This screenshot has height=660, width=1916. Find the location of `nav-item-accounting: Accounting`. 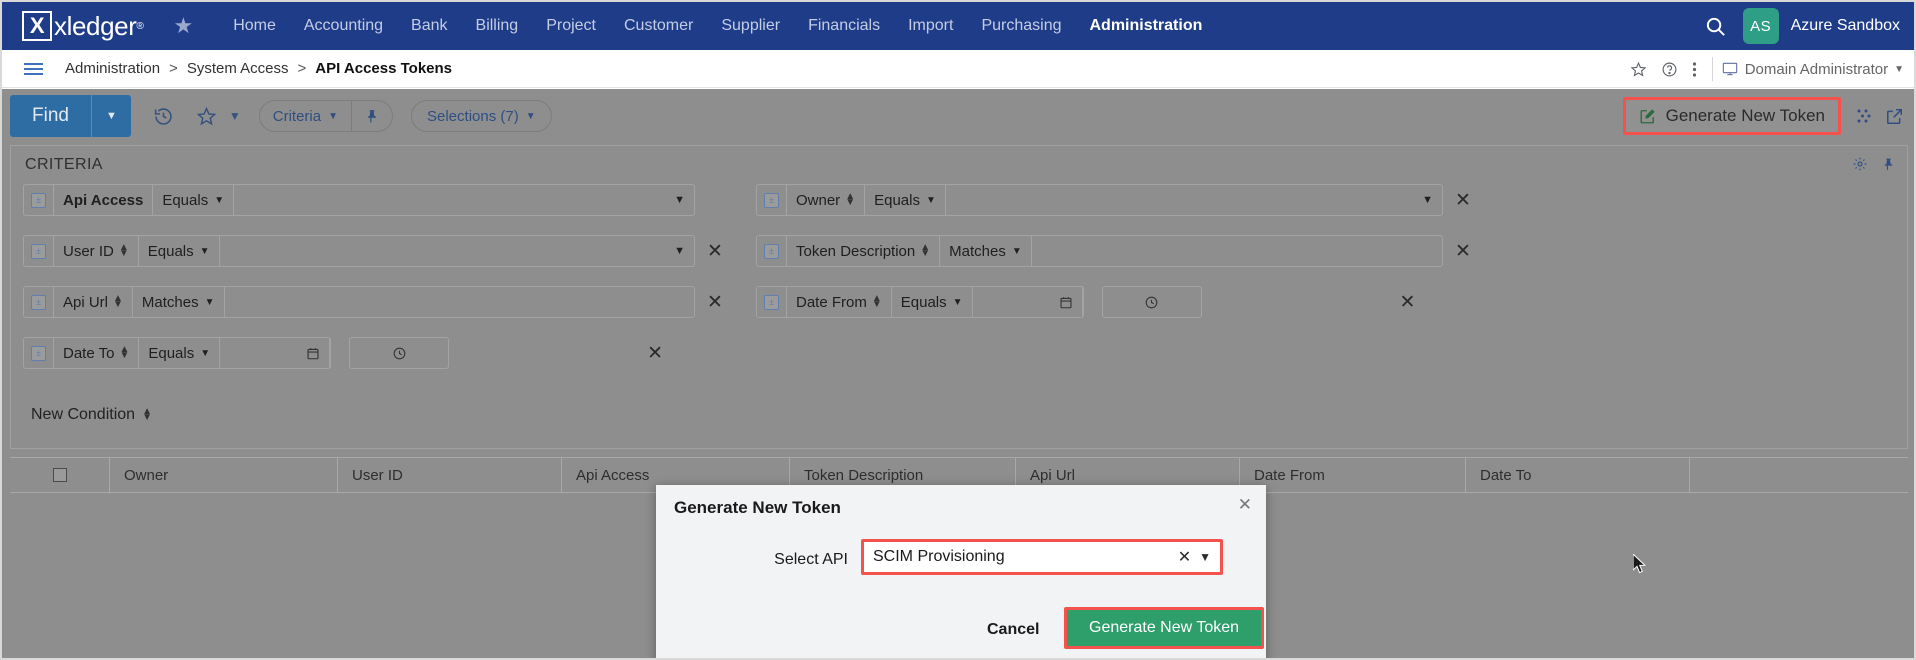

nav-item-accounting: Accounting is located at coordinates (343, 26).